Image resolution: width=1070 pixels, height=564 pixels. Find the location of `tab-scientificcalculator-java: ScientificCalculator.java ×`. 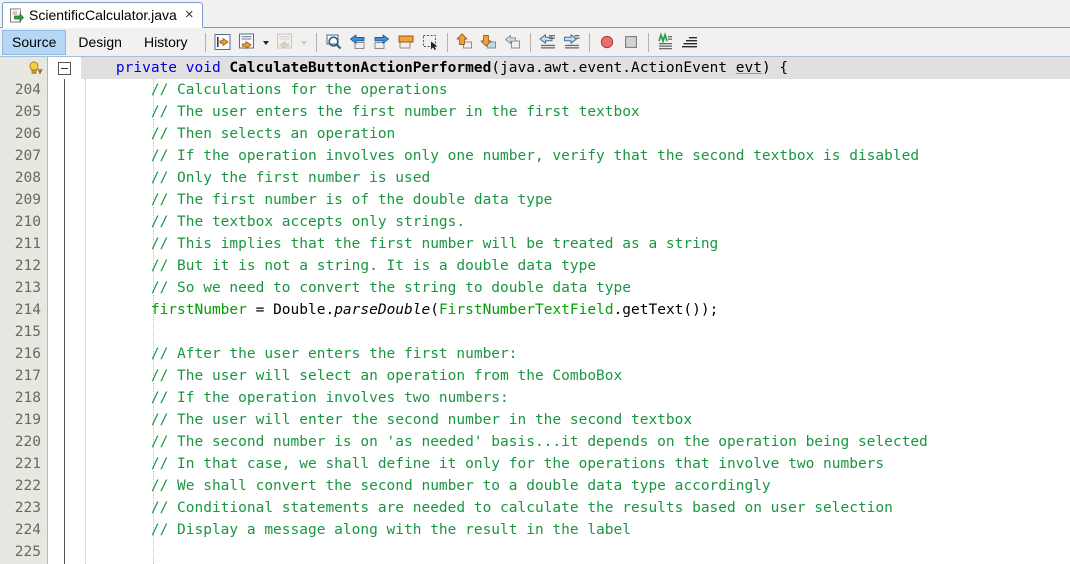

tab-scientificcalculator-java: ScientificCalculator.java × is located at coordinates (102, 15).